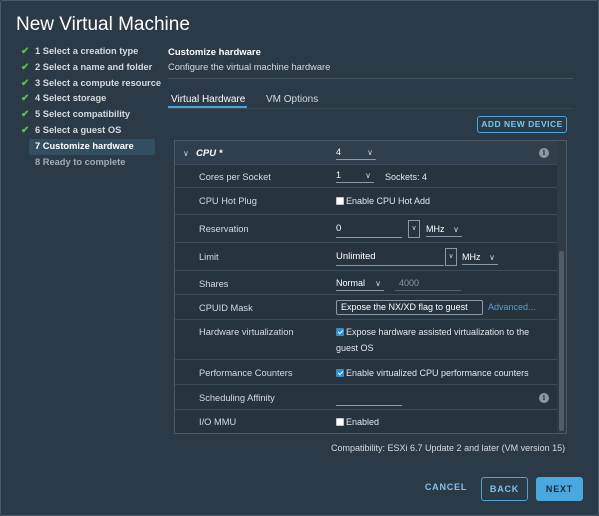 This screenshot has height=516, width=599. I want to click on tab-virtual-hardware: Virtual Hardware, so click(208, 99).